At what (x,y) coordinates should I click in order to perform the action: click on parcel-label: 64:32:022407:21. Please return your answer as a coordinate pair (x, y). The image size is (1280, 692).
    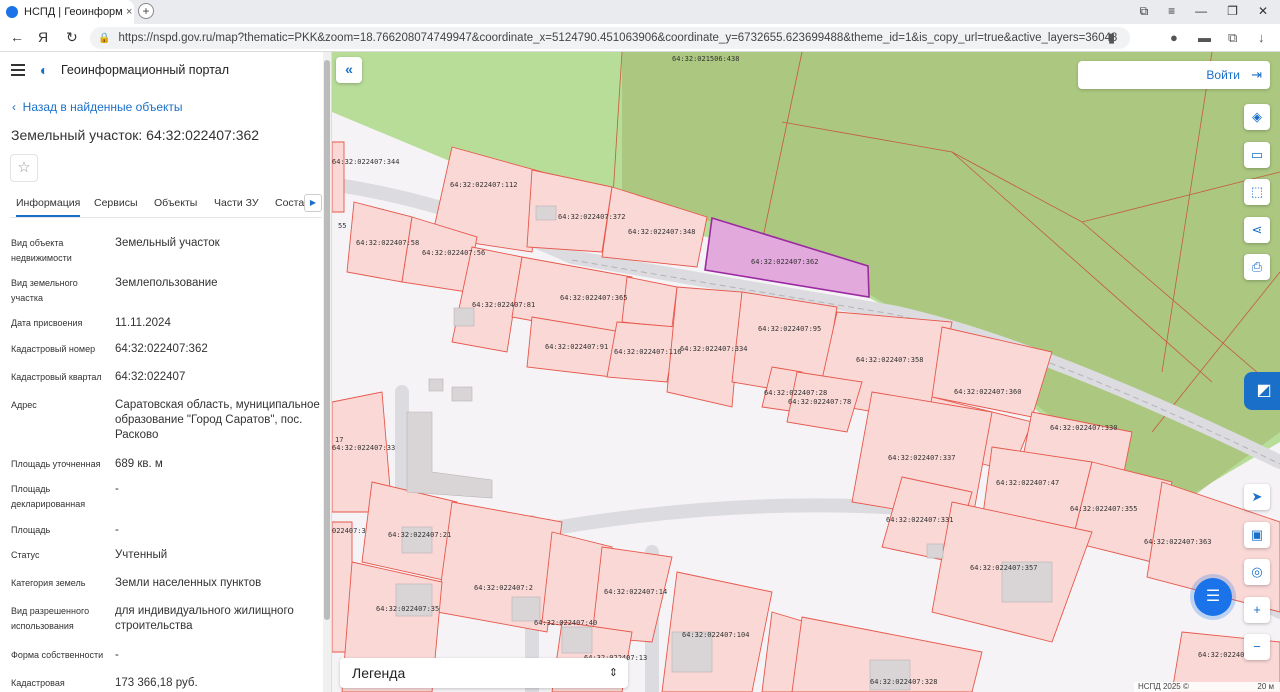
    Looking at the image, I should click on (419, 535).